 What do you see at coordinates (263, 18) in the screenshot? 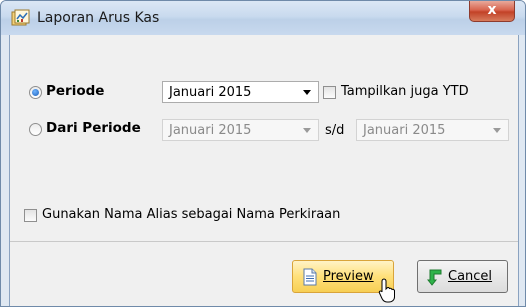
I see `title-bar: Laporan Arus Kas x` at bounding box center [263, 18].